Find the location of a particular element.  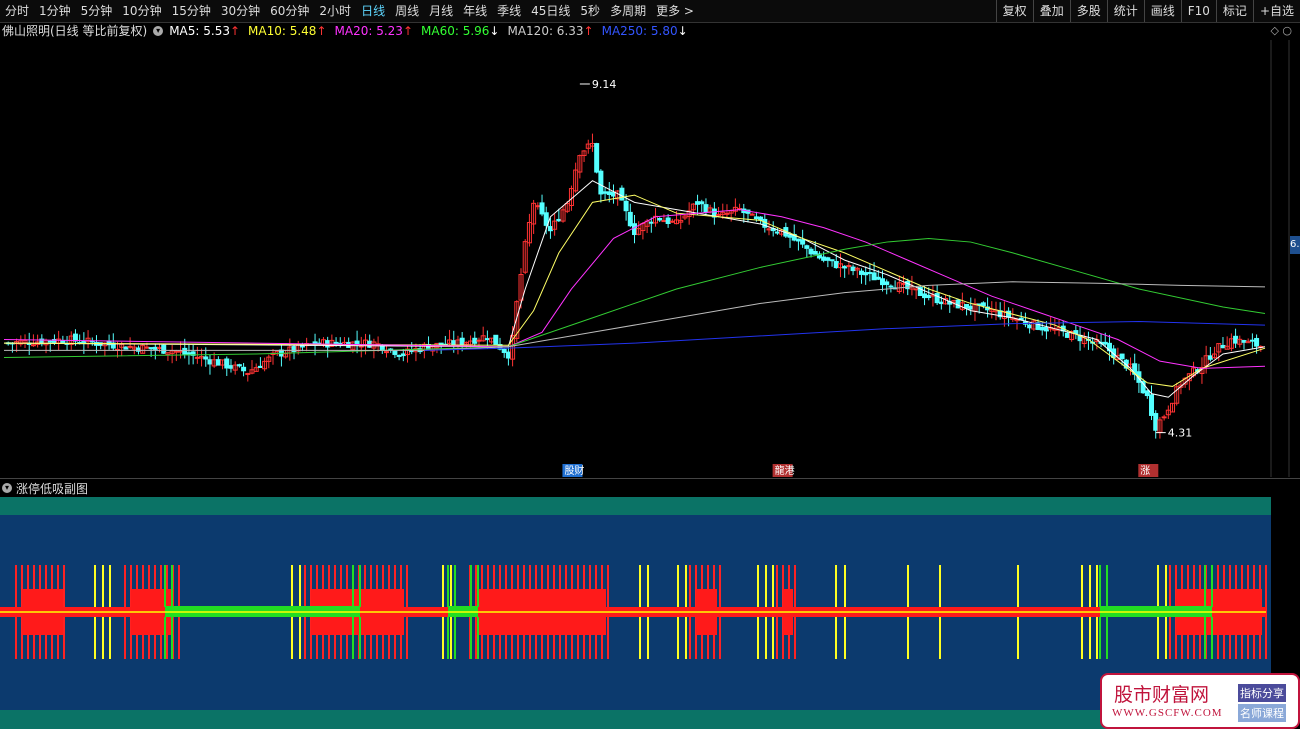

timeframe-tab: 更多 > is located at coordinates (675, 11).